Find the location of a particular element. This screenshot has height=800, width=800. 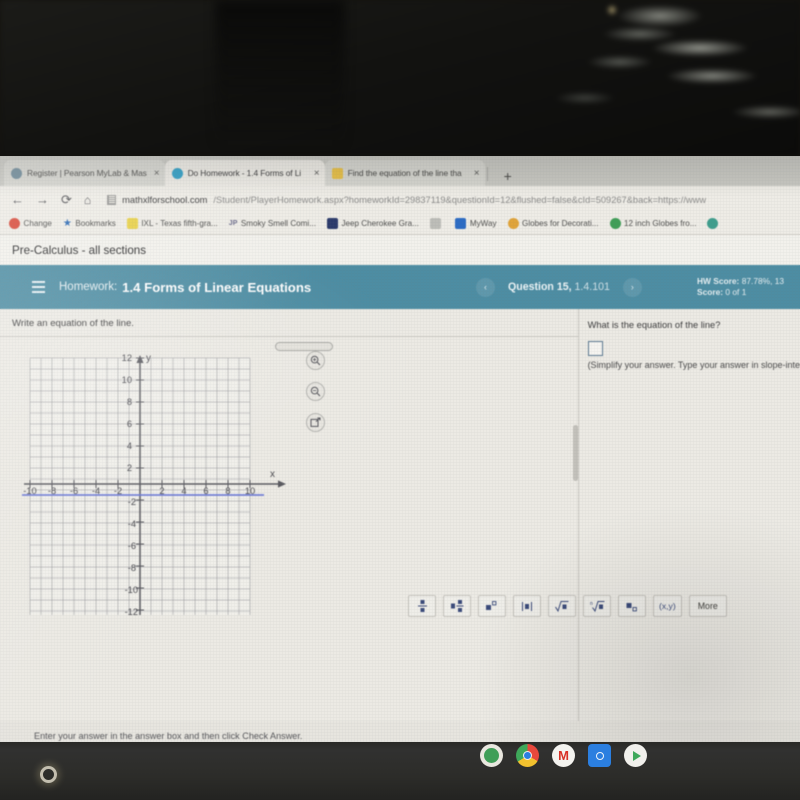

brainly-icon is located at coordinates (337, 173).